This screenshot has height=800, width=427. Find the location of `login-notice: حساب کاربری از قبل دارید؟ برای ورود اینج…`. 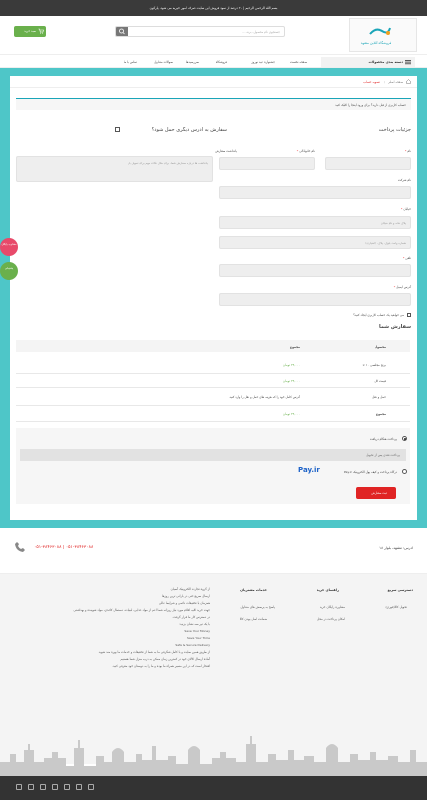

login-notice: حساب کاربری از قبل دارید؟ برای ورود اینج… is located at coordinates (213, 104).